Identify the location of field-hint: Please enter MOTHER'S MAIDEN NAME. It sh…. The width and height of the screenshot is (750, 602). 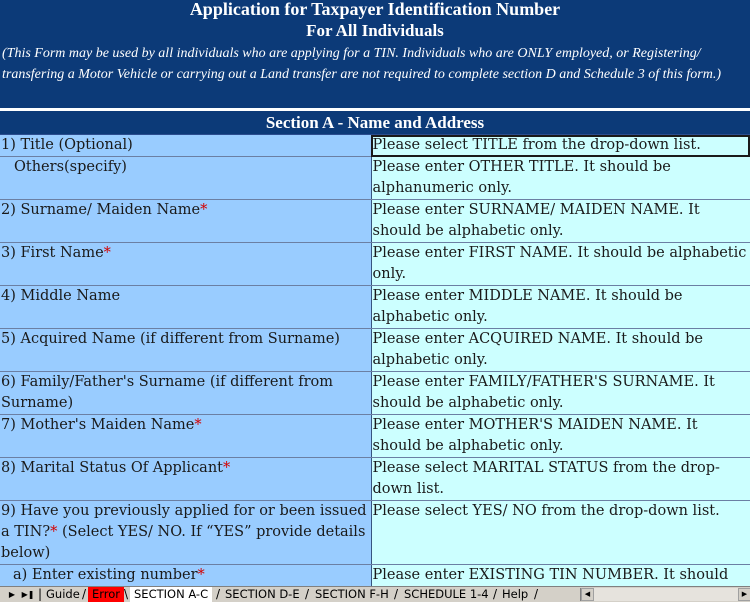
(535, 435).